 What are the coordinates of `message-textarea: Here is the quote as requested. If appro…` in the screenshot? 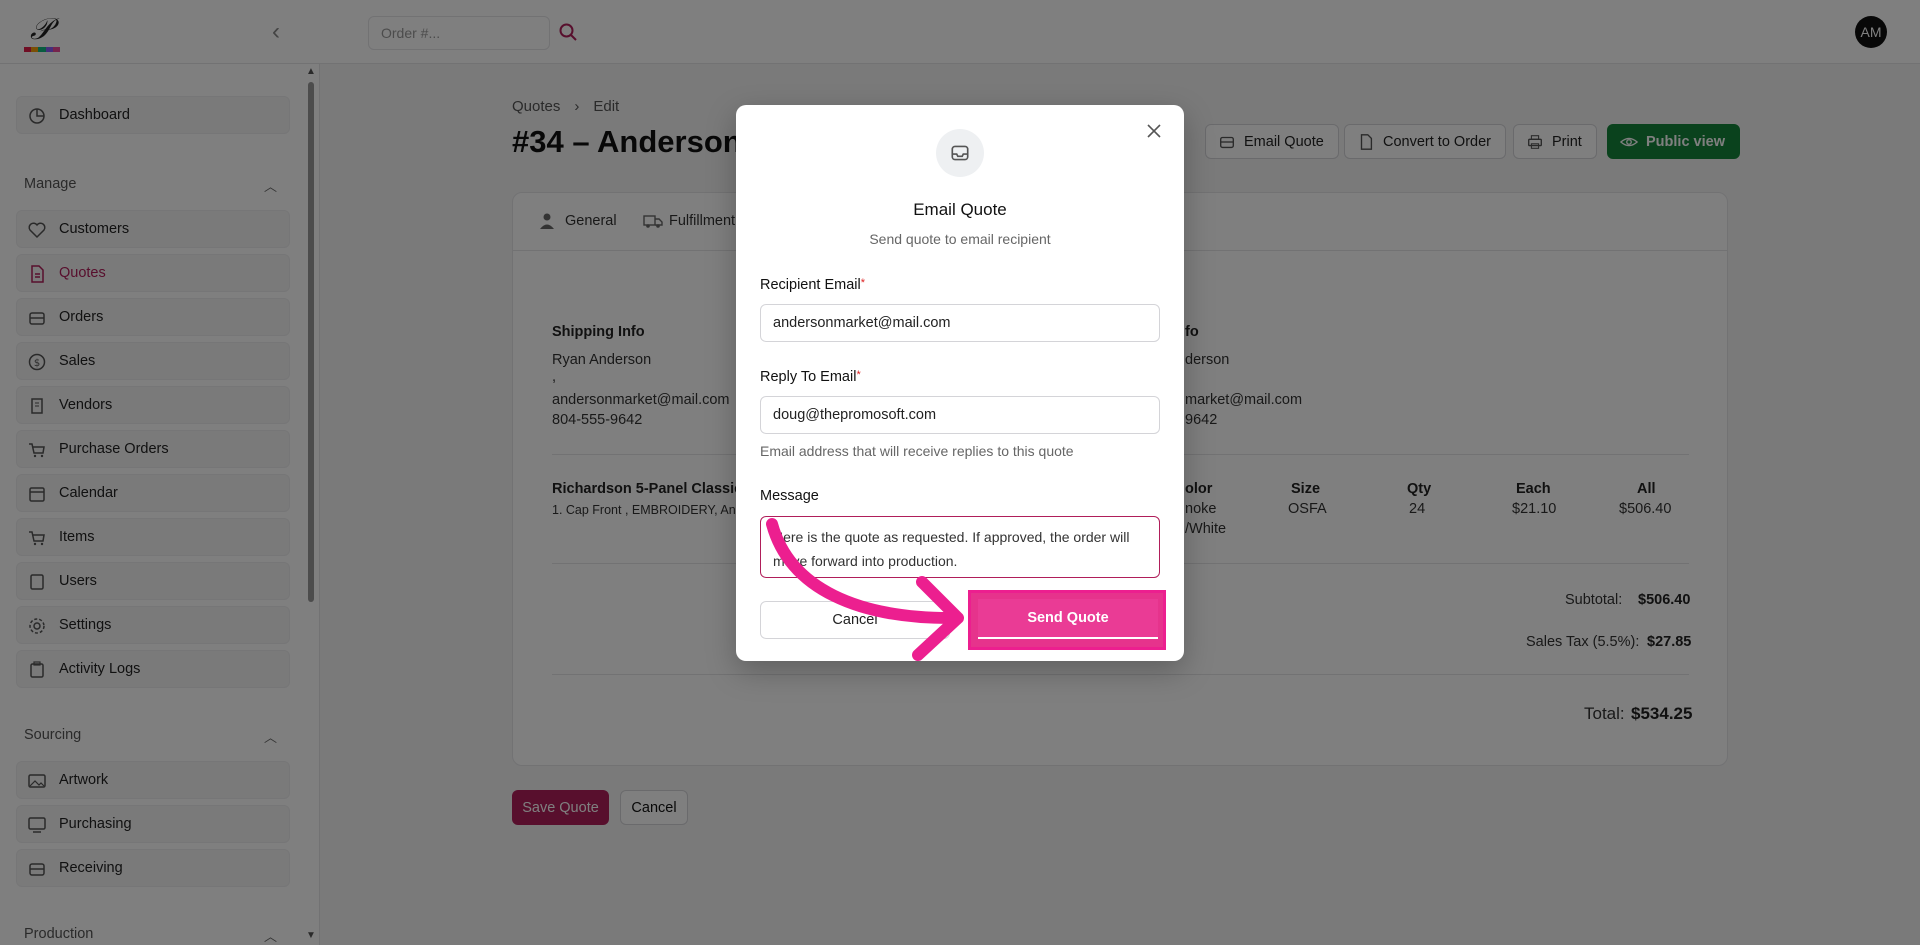 It's located at (960, 547).